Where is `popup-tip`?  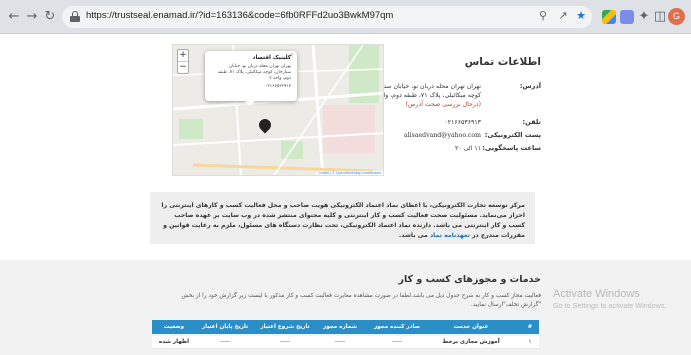 popup-tip is located at coordinates (250, 103).